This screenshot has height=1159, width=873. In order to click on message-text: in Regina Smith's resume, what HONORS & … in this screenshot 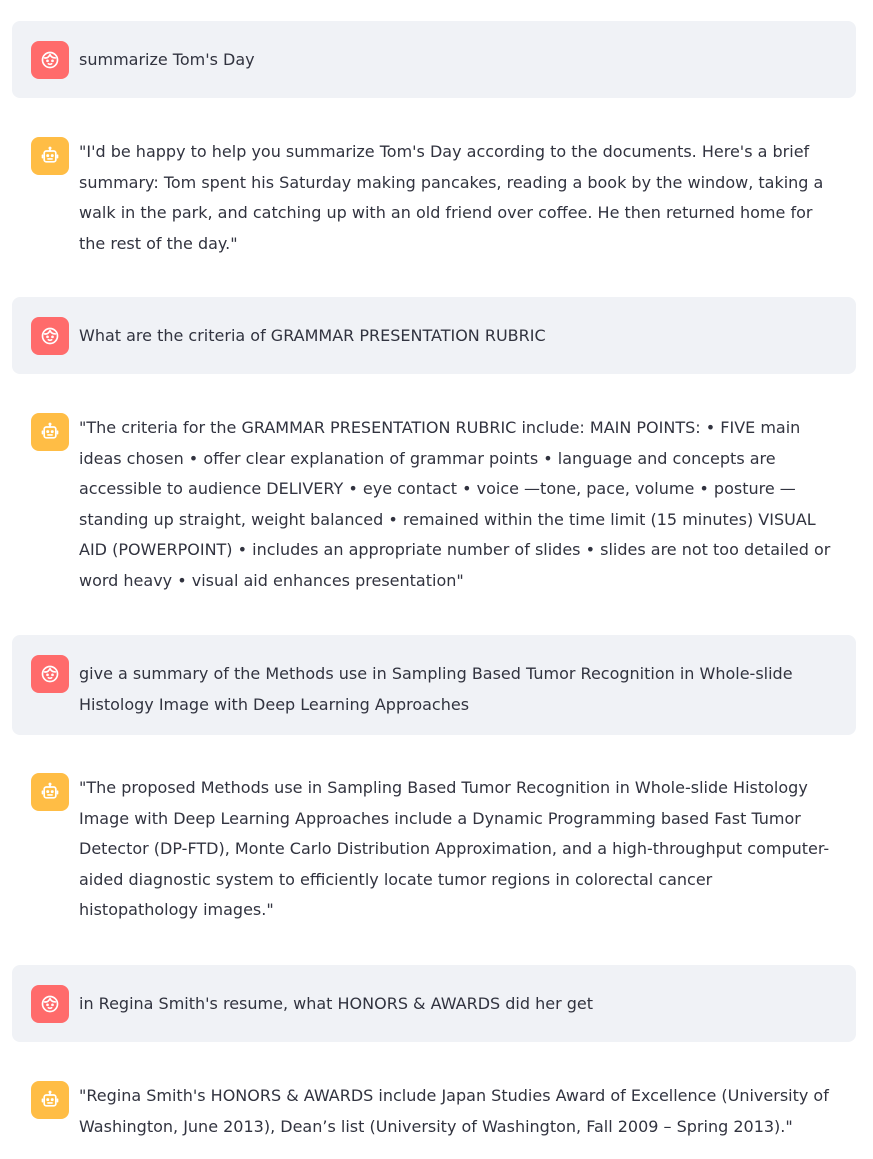, I will do `click(336, 1003)`.